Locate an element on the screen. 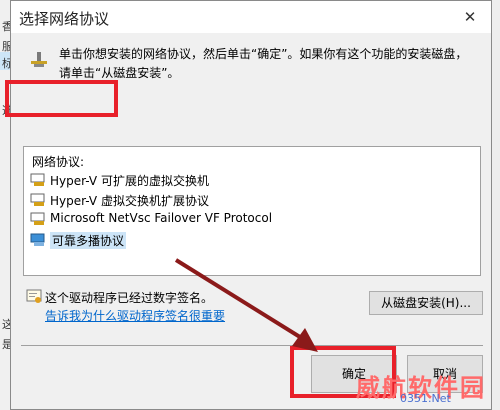 The image size is (500, 410). separator is located at coordinates (252, 345).